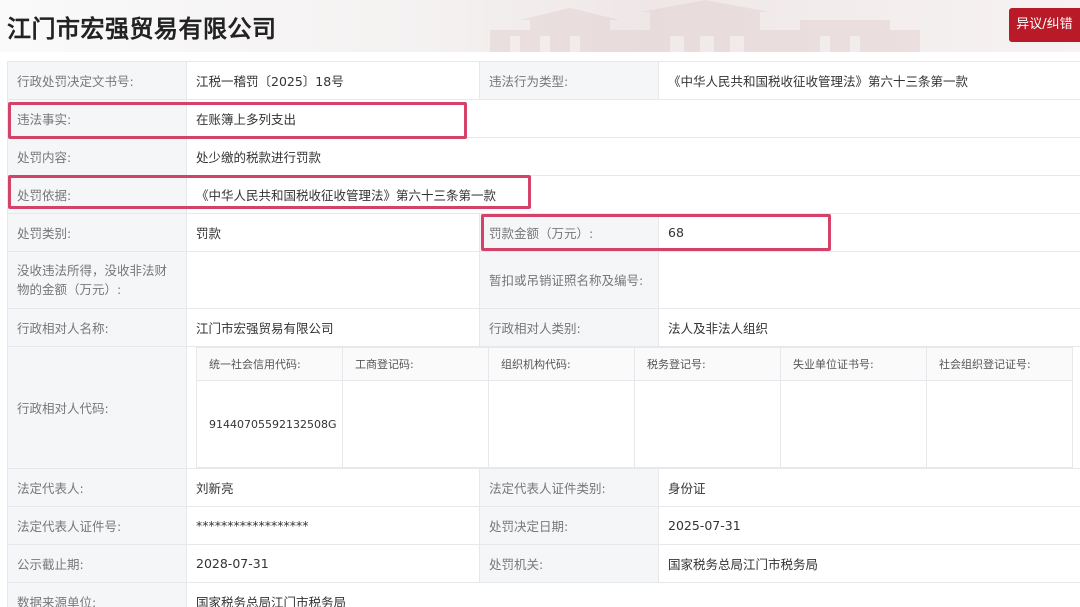 The image size is (1080, 607). What do you see at coordinates (97, 327) in the screenshot?
I see `field-label: 行政相对人名称:` at bounding box center [97, 327].